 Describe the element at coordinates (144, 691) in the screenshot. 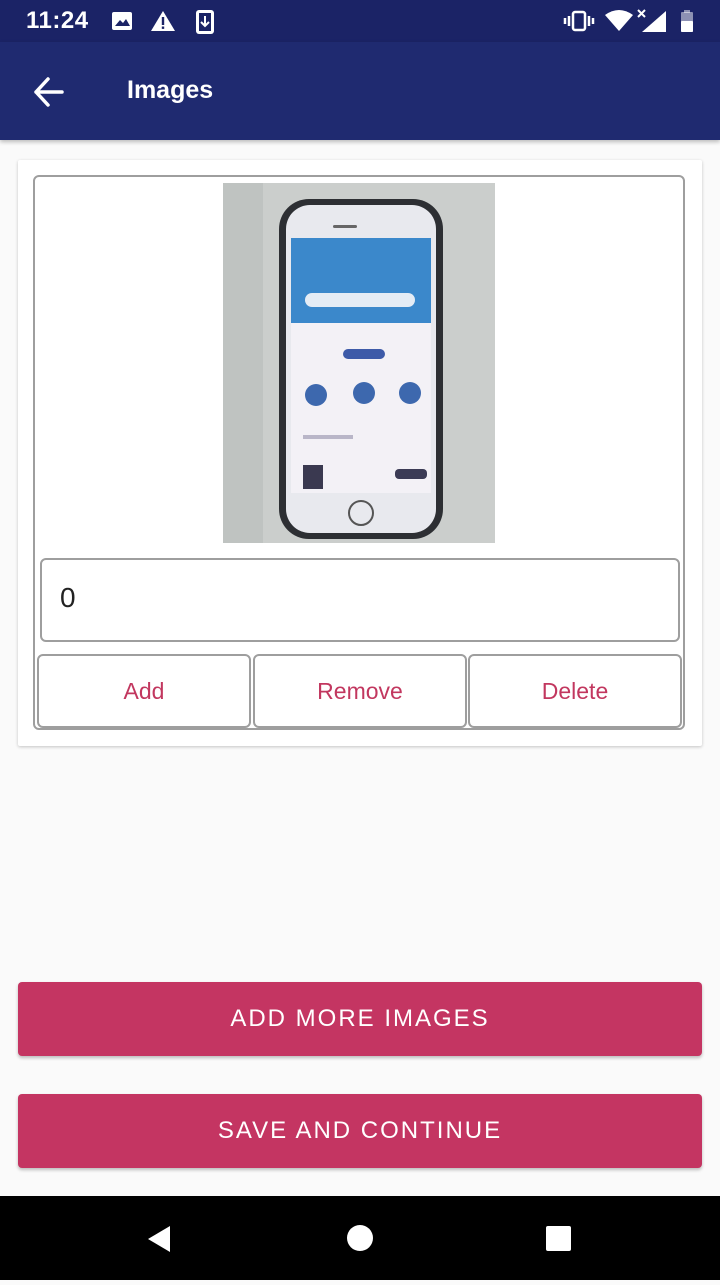

I see `add-button: Add` at that location.